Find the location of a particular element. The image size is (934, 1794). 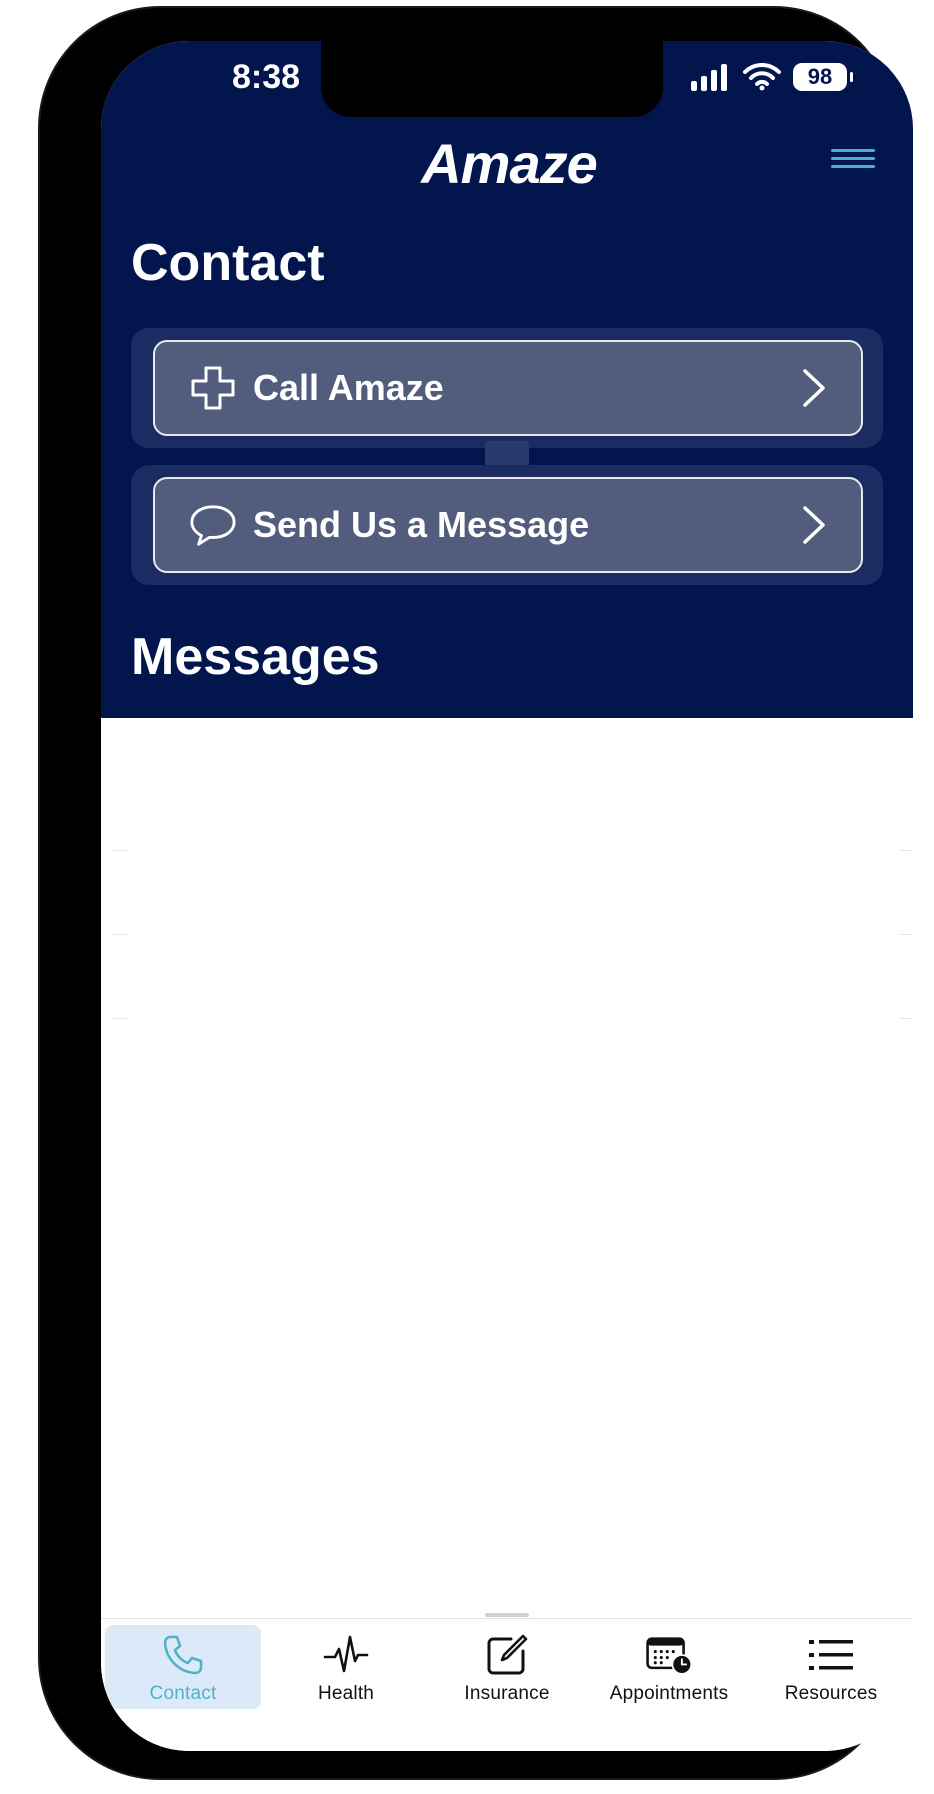

tab-resources: Resources is located at coordinates (831, 1667).